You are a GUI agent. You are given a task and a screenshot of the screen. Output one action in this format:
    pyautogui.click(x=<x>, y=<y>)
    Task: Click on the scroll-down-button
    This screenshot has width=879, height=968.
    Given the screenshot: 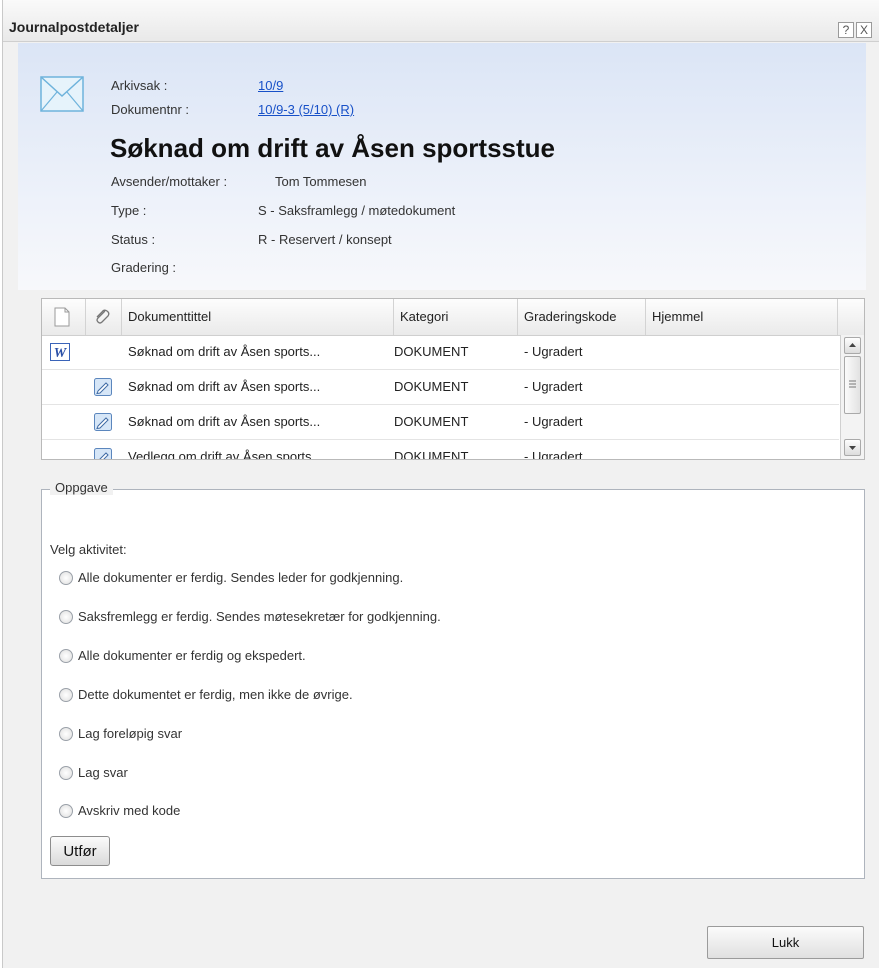 What is the action you would take?
    pyautogui.click(x=852, y=447)
    